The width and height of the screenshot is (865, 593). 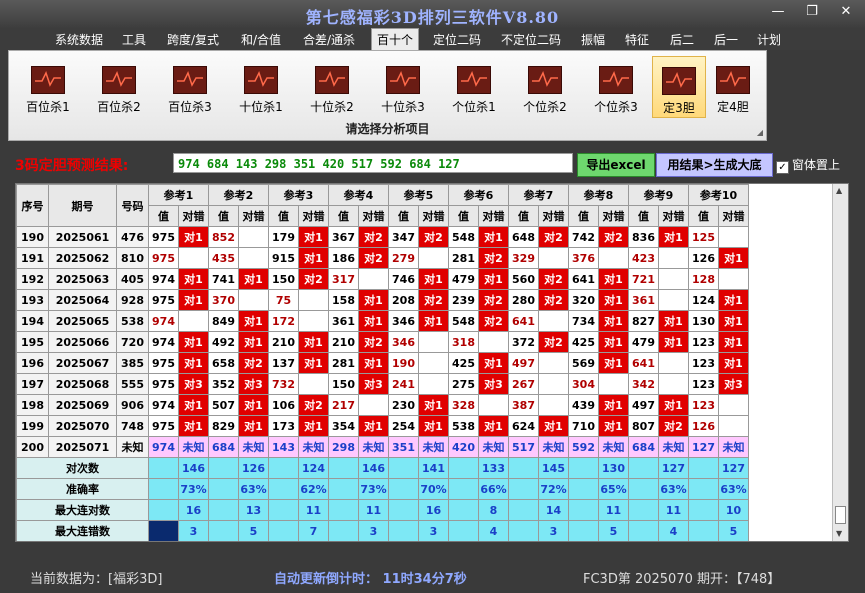 I want to click on expand-corner-icon: ◢, so click(x=760, y=132).